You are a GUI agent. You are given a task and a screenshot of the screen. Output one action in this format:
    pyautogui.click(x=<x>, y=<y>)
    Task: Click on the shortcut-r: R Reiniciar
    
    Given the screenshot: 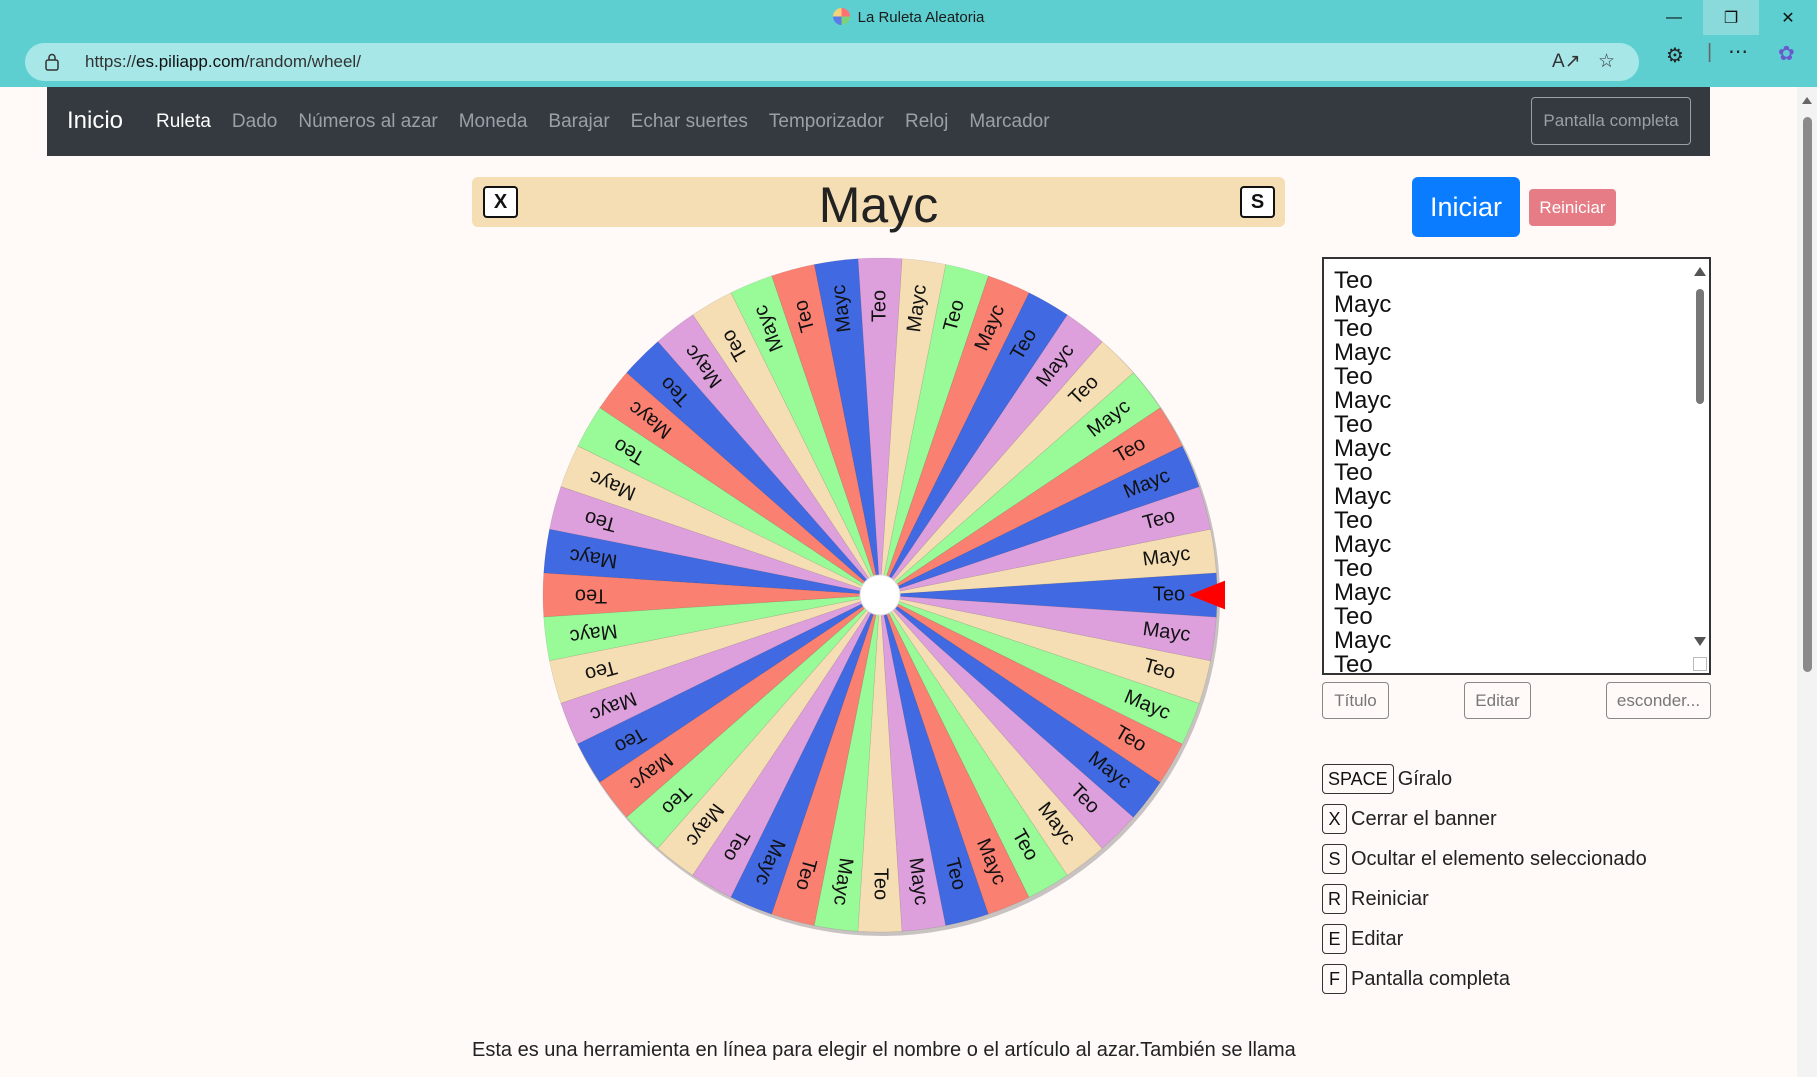 What is the action you would take?
    pyautogui.click(x=1375, y=899)
    